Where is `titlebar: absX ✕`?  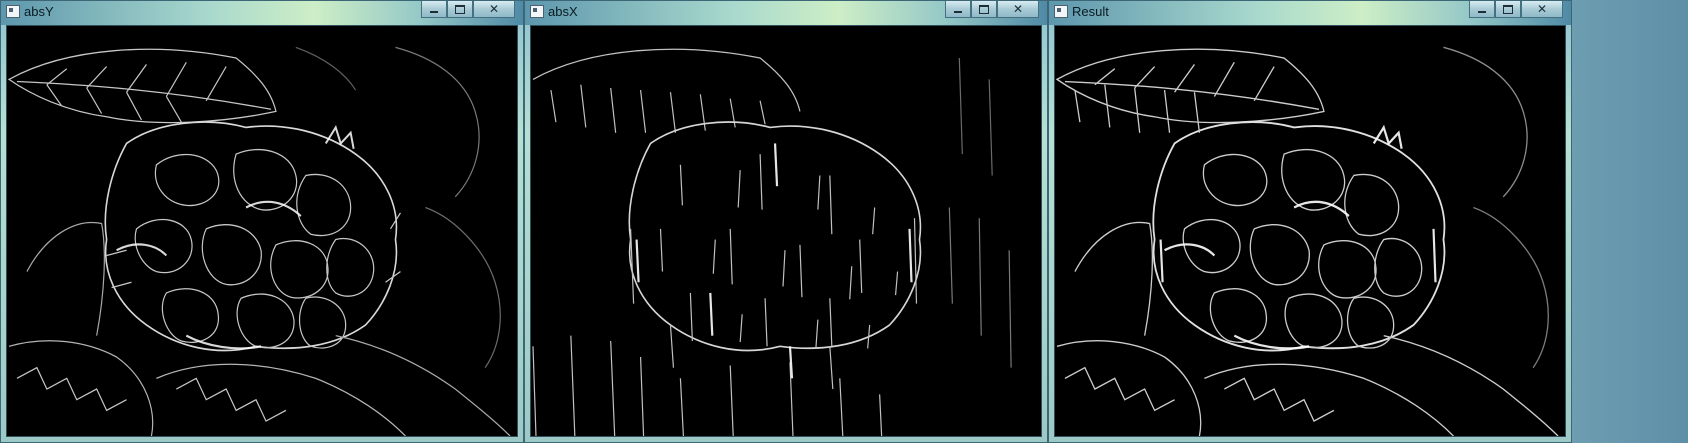
titlebar: absX ✕ is located at coordinates (786, 13).